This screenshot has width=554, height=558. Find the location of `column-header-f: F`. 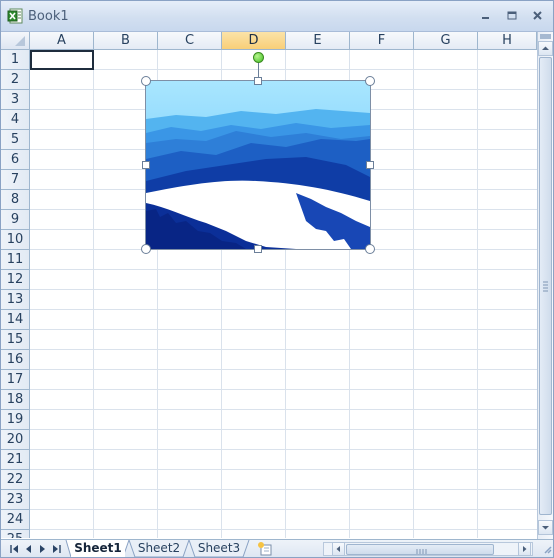

column-header-f: F is located at coordinates (382, 41).